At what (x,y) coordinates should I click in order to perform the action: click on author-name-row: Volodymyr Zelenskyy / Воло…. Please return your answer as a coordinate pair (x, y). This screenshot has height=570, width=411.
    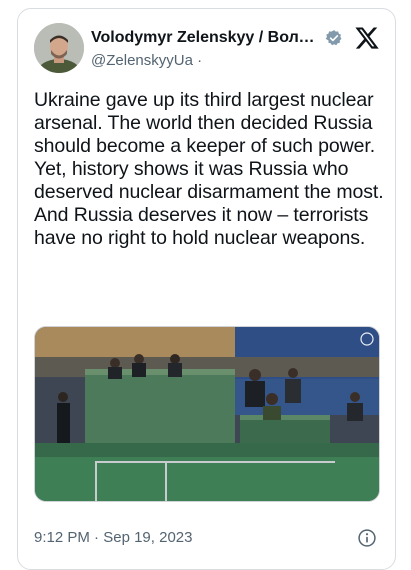
    Looking at the image, I should click on (221, 38).